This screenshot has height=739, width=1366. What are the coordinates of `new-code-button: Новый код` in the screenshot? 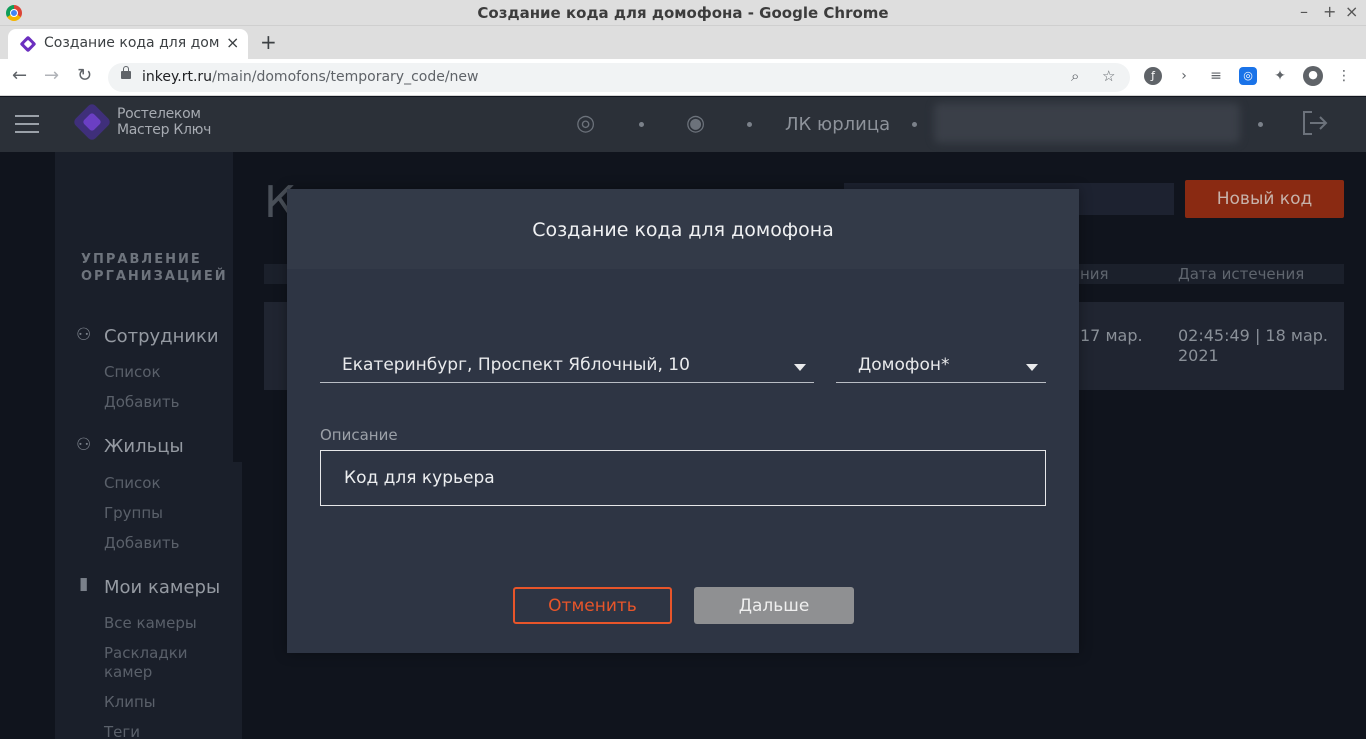 It's located at (1264, 199).